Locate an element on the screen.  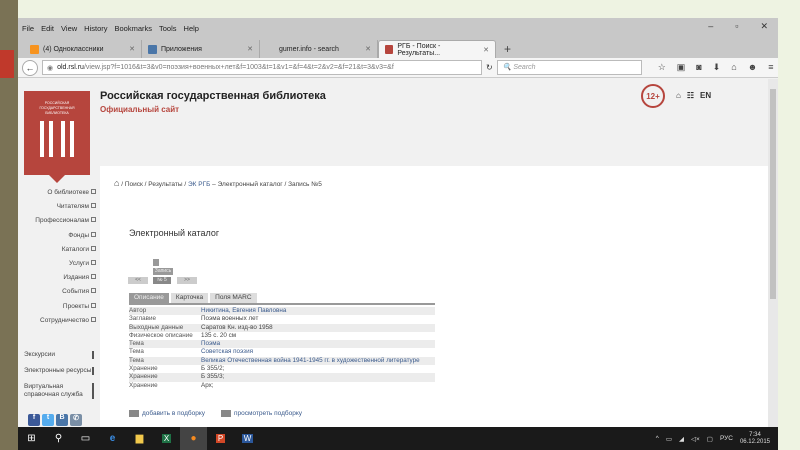
tab-label: gumer.info - search is located at coordinates (309, 49).